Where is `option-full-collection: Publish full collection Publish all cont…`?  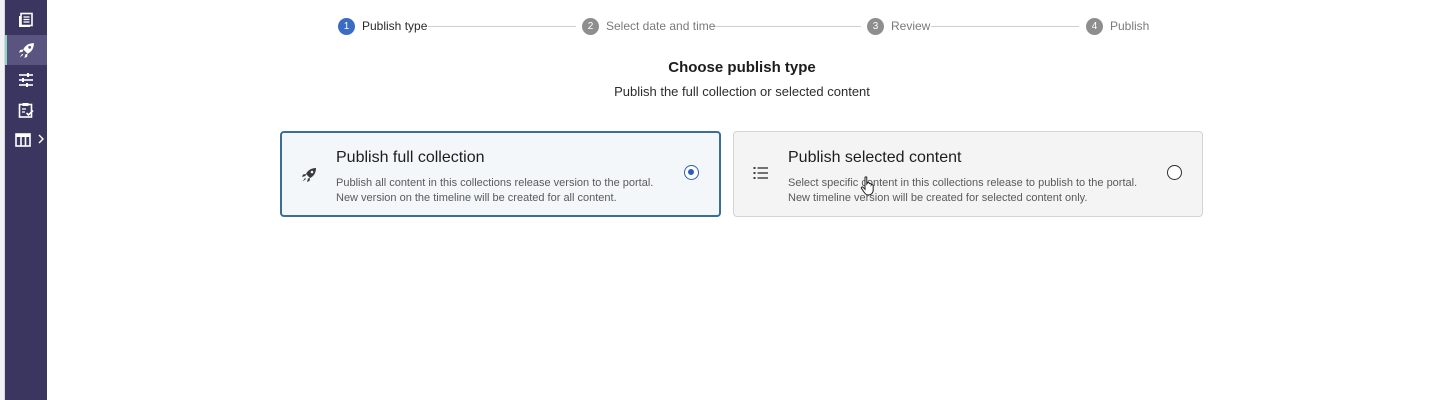 option-full-collection: Publish full collection Publish all cont… is located at coordinates (500, 174).